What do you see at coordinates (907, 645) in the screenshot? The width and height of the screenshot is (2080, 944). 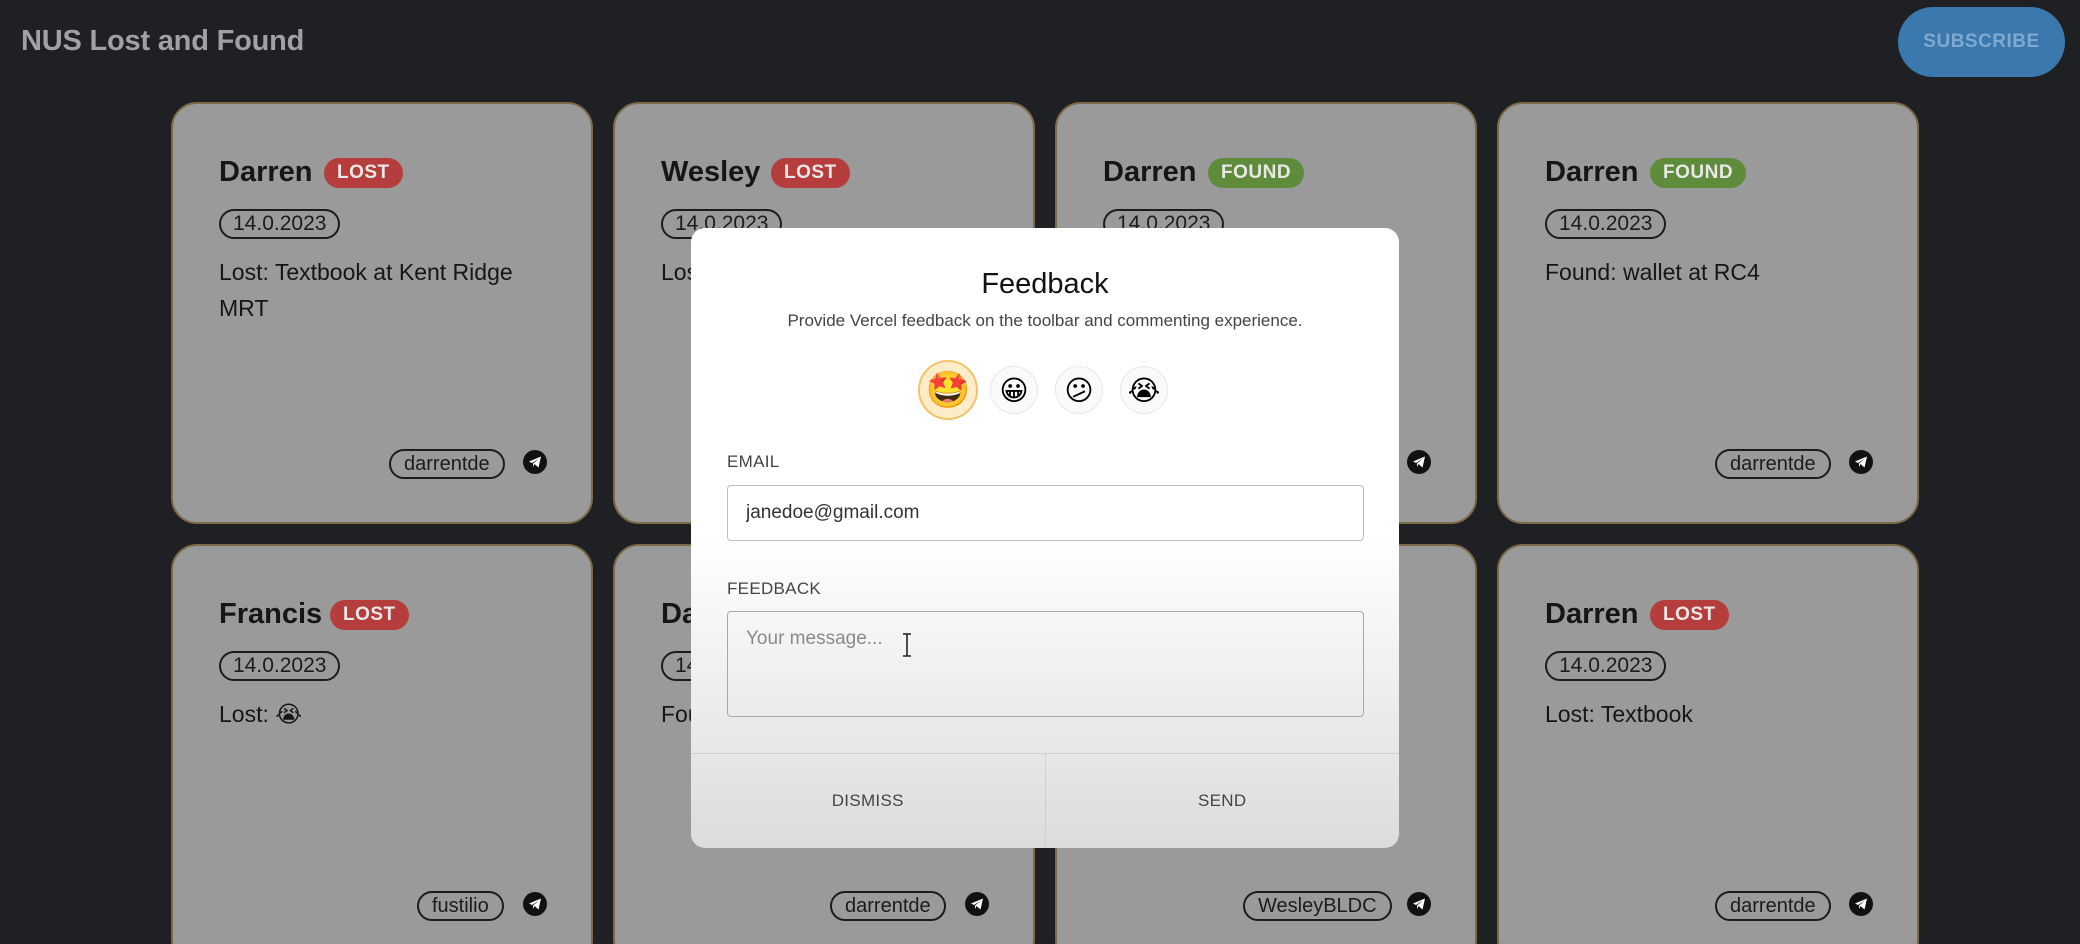 I see `text-cursor-icon` at bounding box center [907, 645].